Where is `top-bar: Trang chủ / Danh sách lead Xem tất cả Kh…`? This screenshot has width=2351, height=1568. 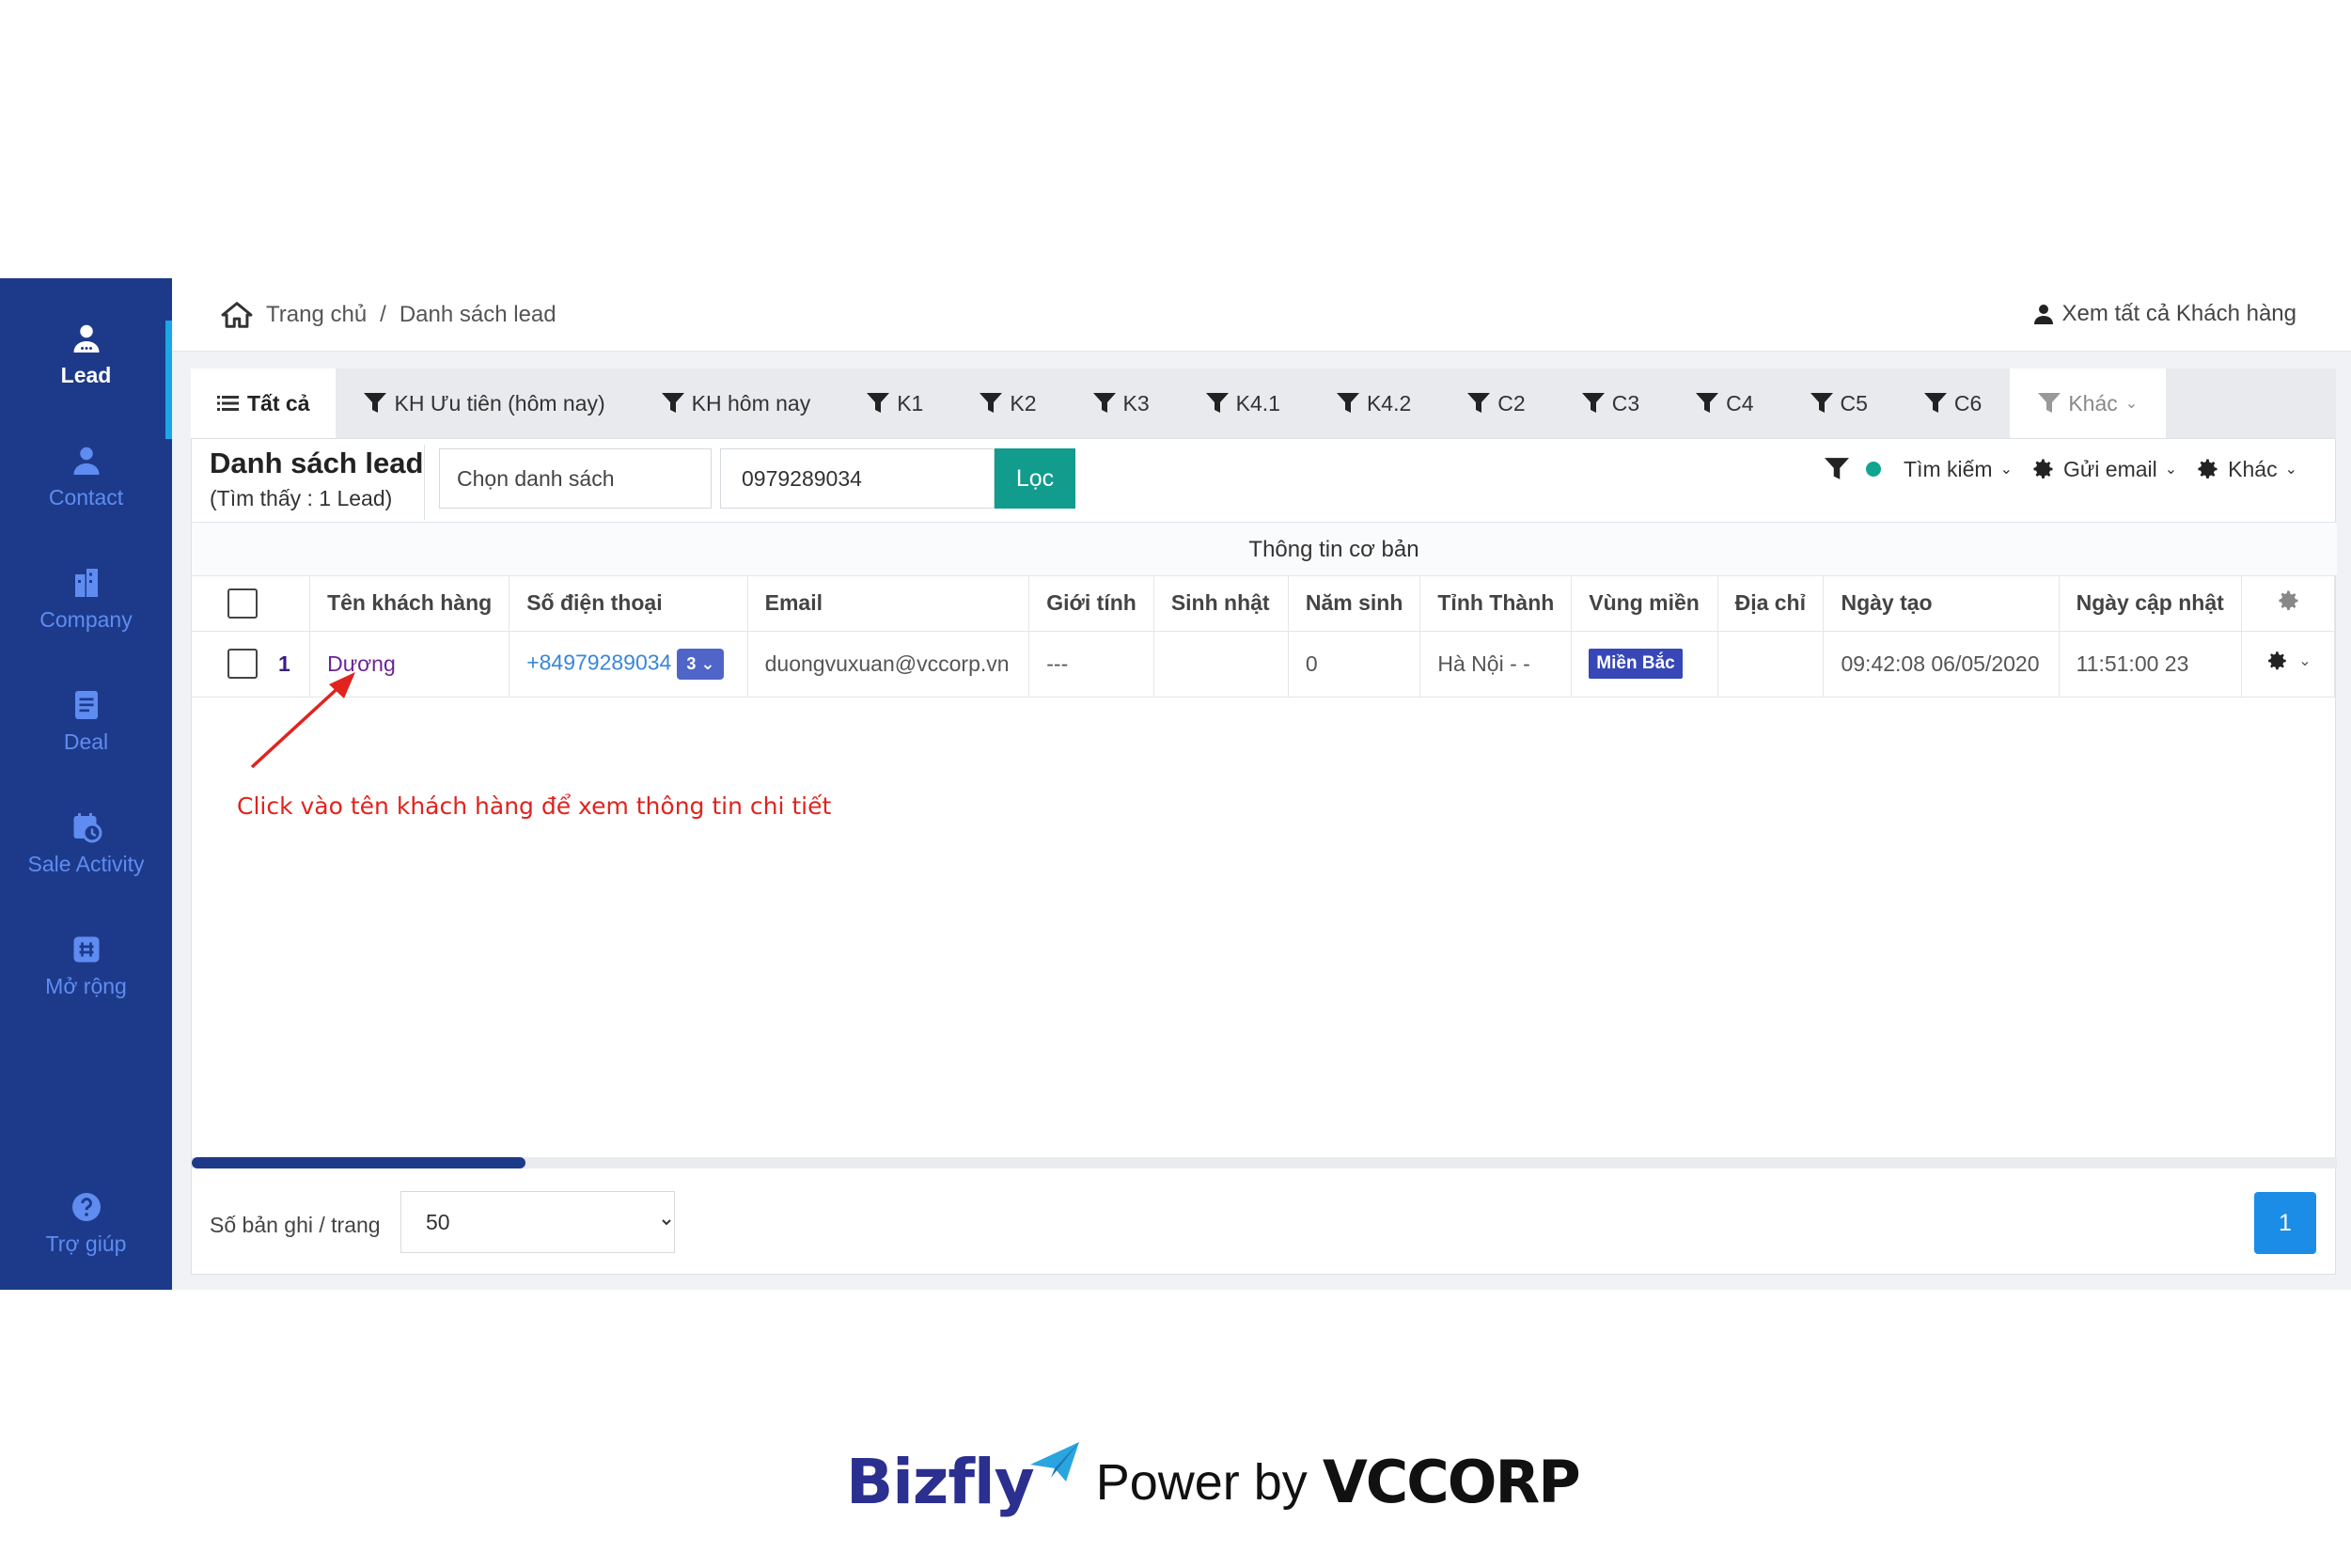
top-bar: Trang chủ / Danh sách lead Xem tất cả Kh… is located at coordinates (1261, 315).